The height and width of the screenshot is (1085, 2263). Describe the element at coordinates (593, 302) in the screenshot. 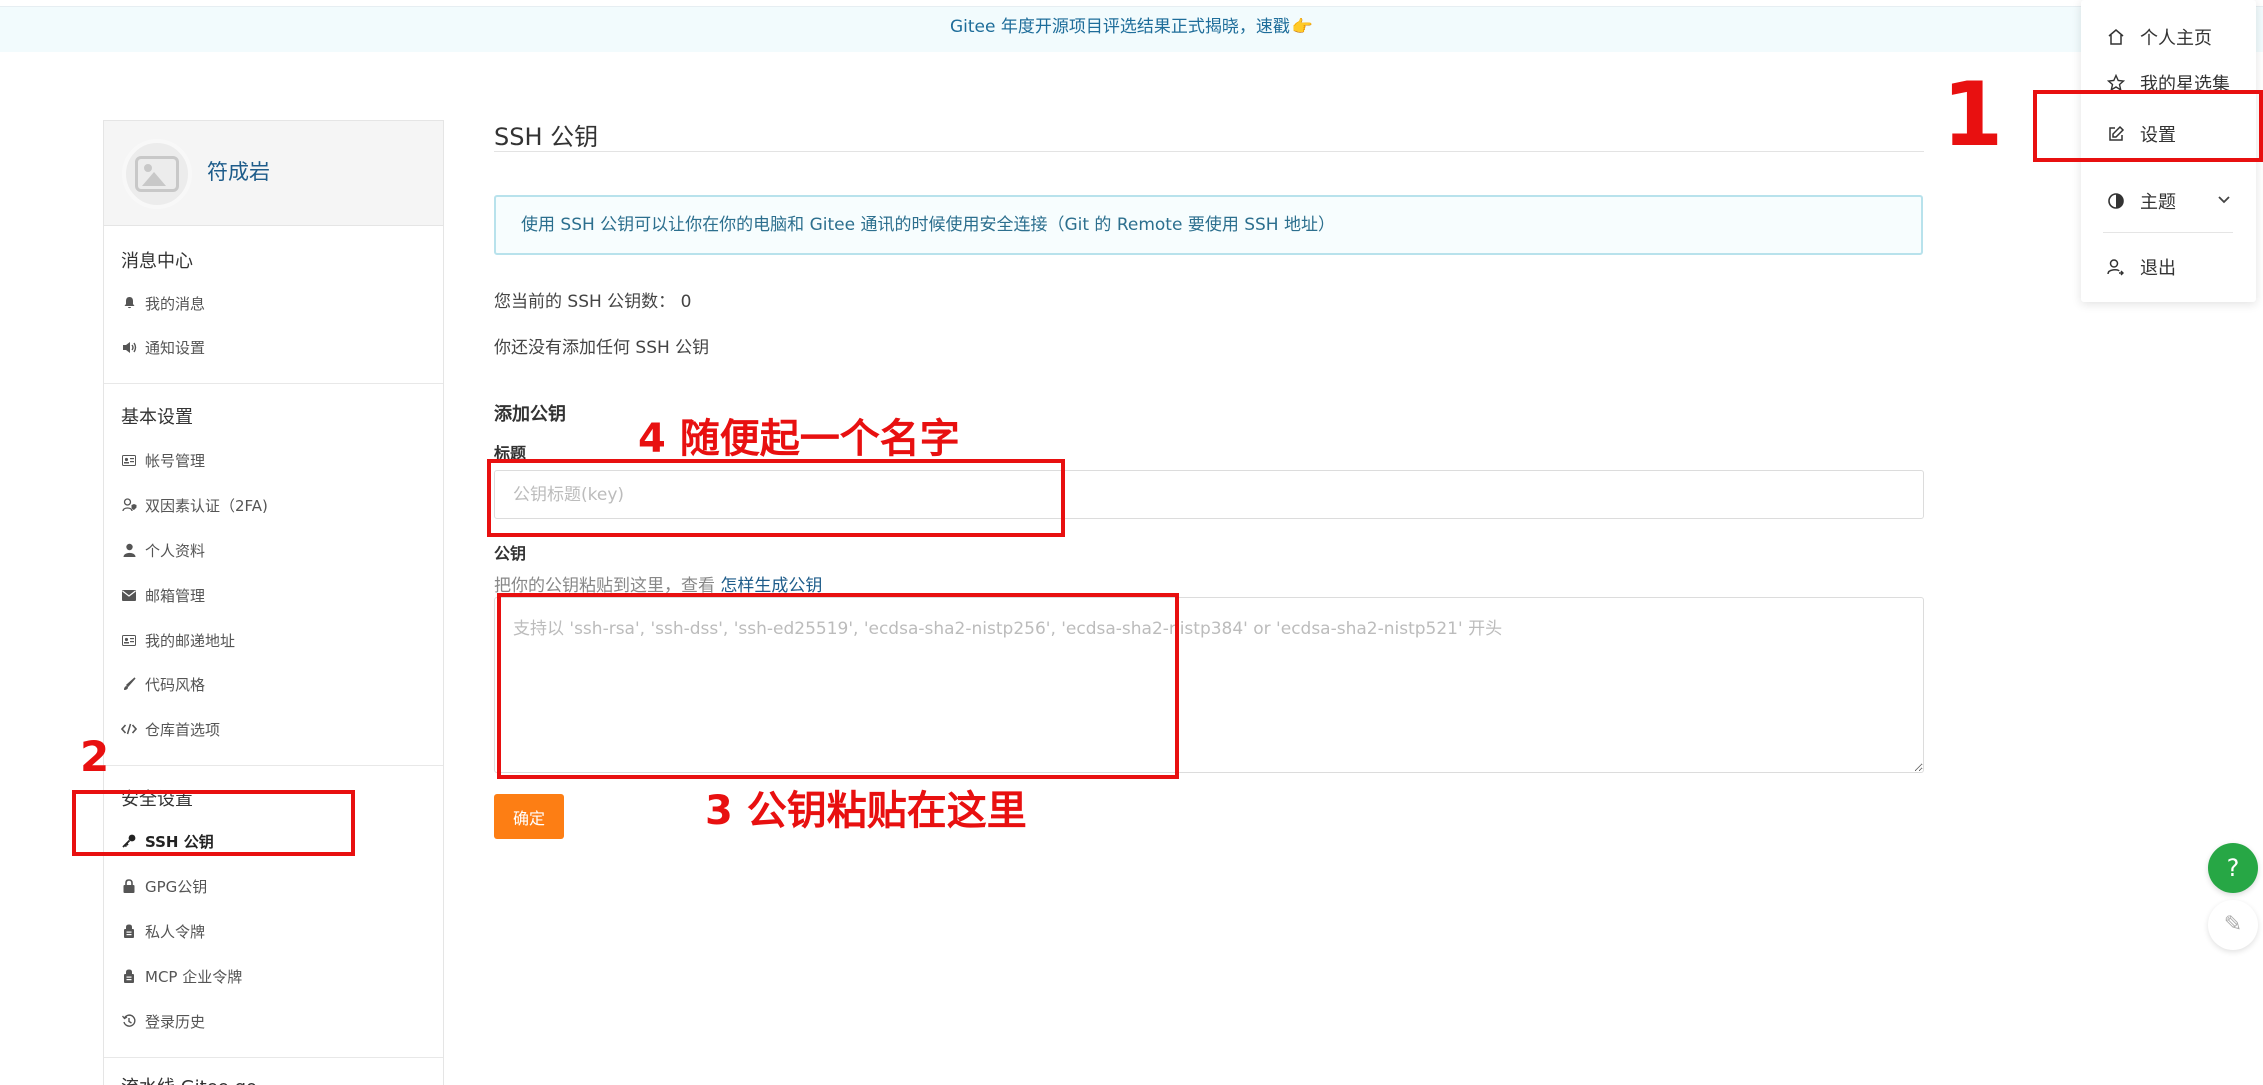

I see `ssh-key-count: 您当前的 SSH 公钥数： 0` at that location.